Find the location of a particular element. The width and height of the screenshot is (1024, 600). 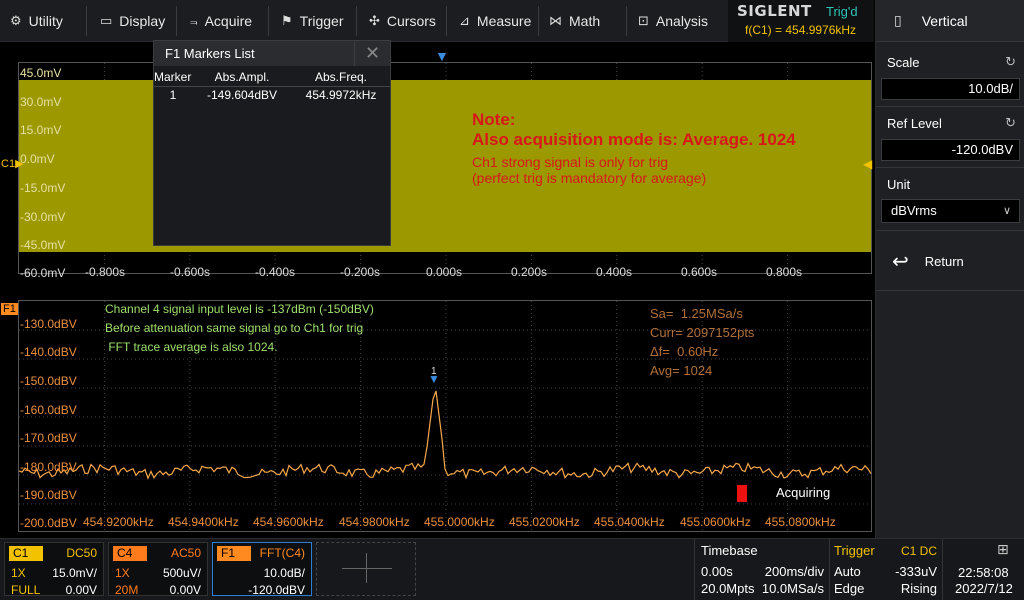

trigger-level-arrow-icon: ◀ is located at coordinates (867, 164).